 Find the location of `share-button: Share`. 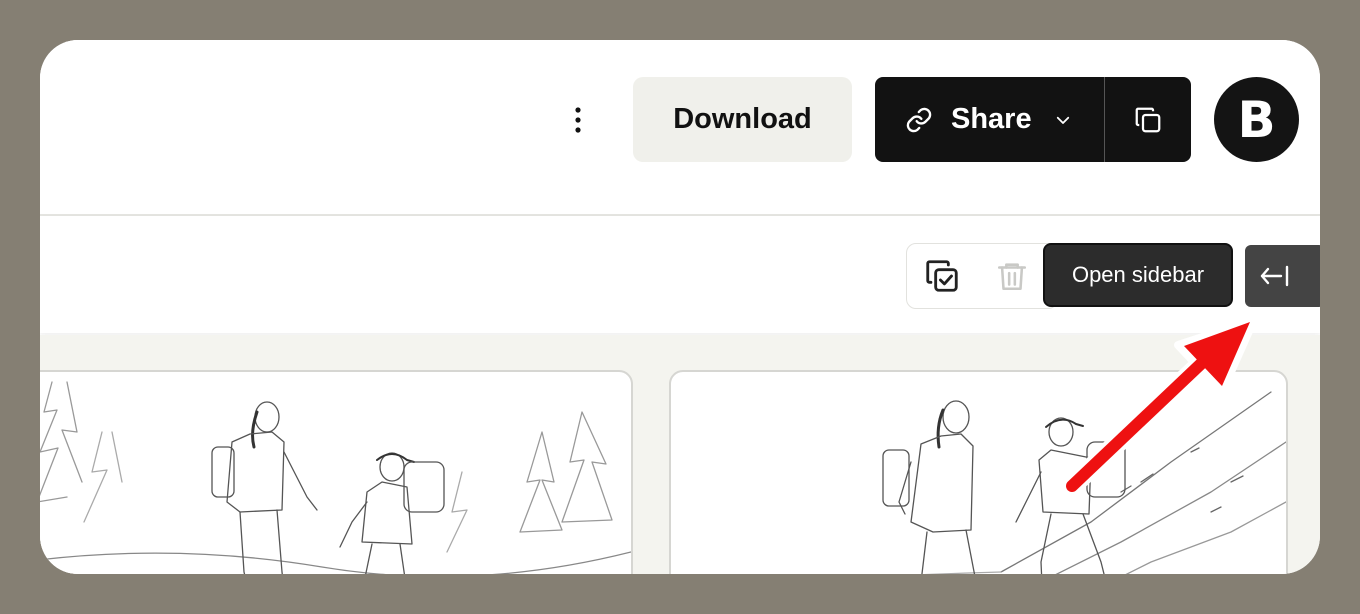

share-button: Share is located at coordinates (990, 119).